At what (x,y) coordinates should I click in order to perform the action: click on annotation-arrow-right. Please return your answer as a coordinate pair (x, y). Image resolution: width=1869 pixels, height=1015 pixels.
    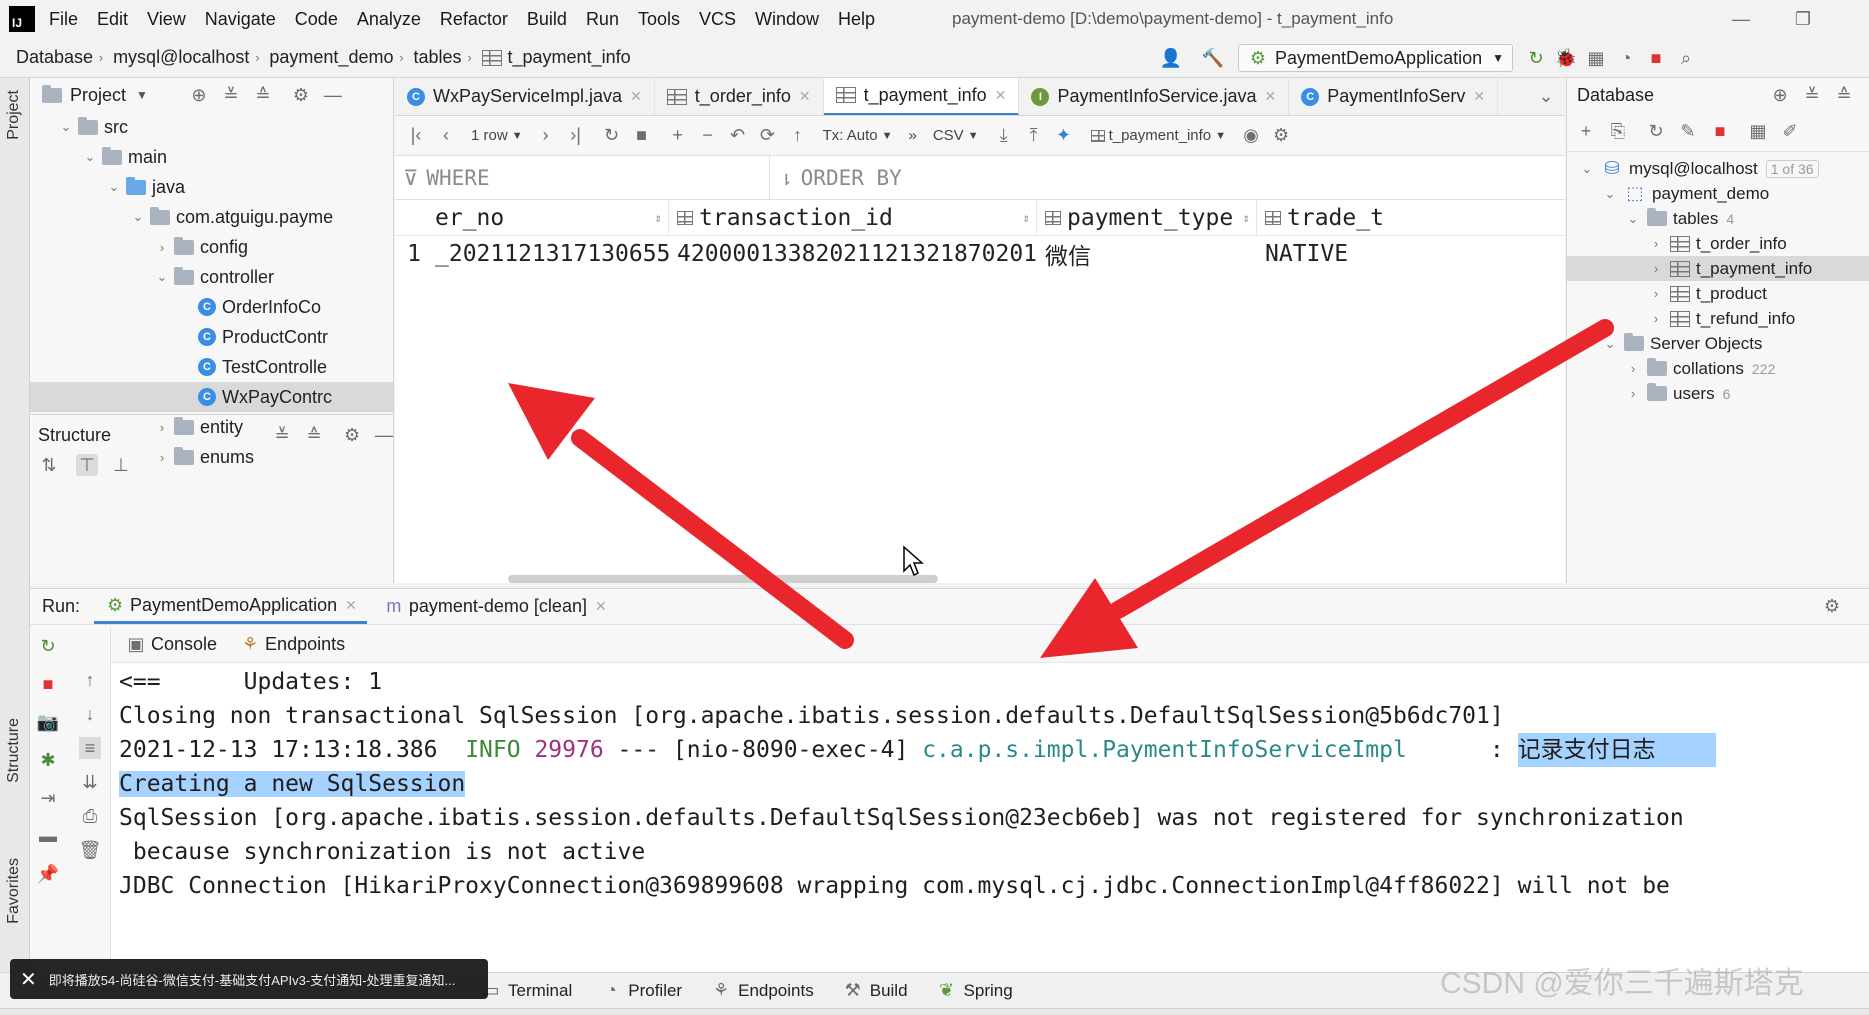
    Looking at the image, I should click on (1327, 488).